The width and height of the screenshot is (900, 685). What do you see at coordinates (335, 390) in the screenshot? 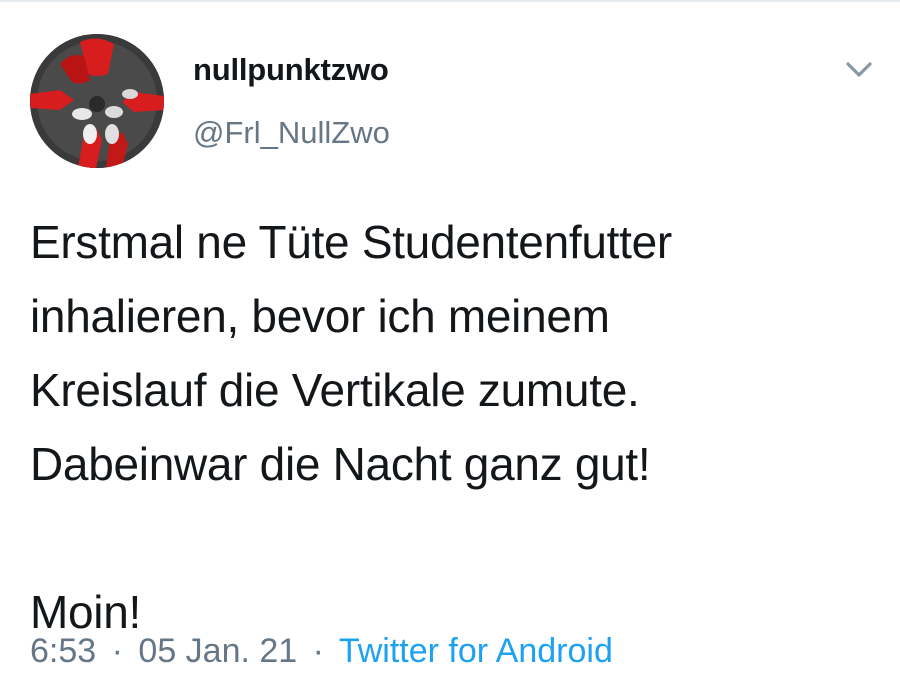
I see `tweet-text-line: Kreislauf die Vertikale zumute.` at bounding box center [335, 390].